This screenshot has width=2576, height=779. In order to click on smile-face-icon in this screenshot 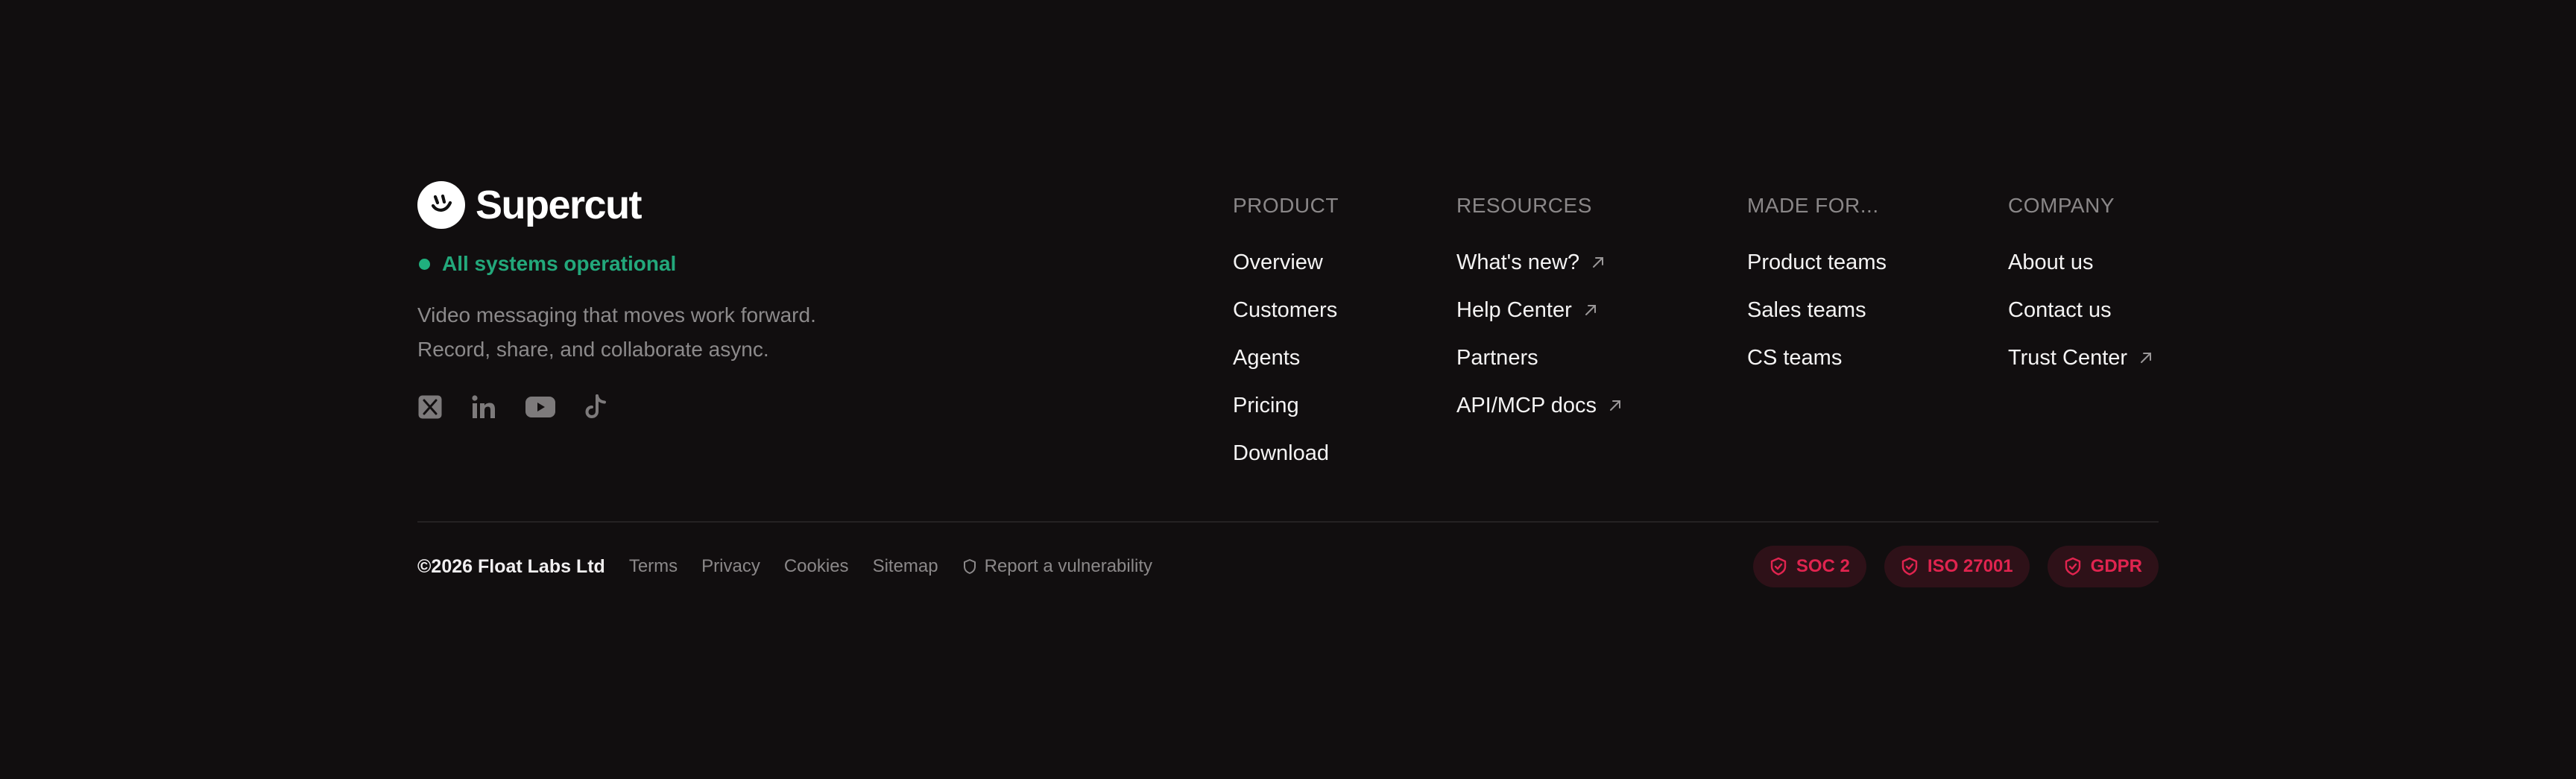, I will do `click(441, 205)`.